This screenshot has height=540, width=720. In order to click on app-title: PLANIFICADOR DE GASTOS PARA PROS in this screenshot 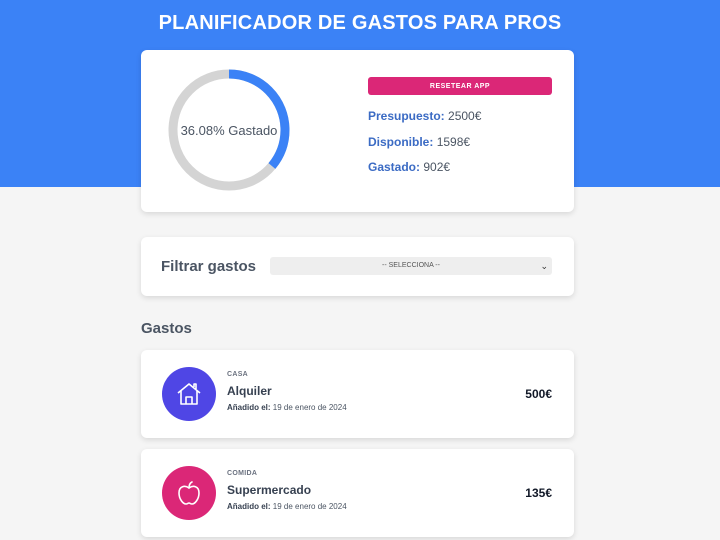, I will do `click(360, 23)`.